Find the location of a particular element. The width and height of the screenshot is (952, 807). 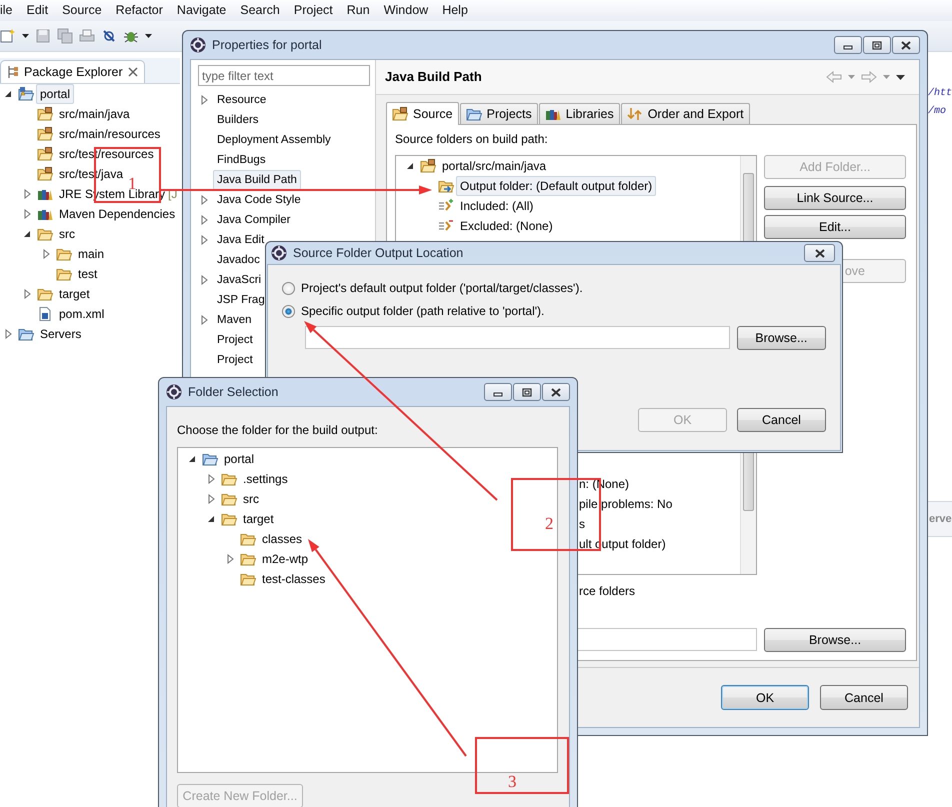

tree-item: Output folder: (Default output folder) is located at coordinates (556, 186).